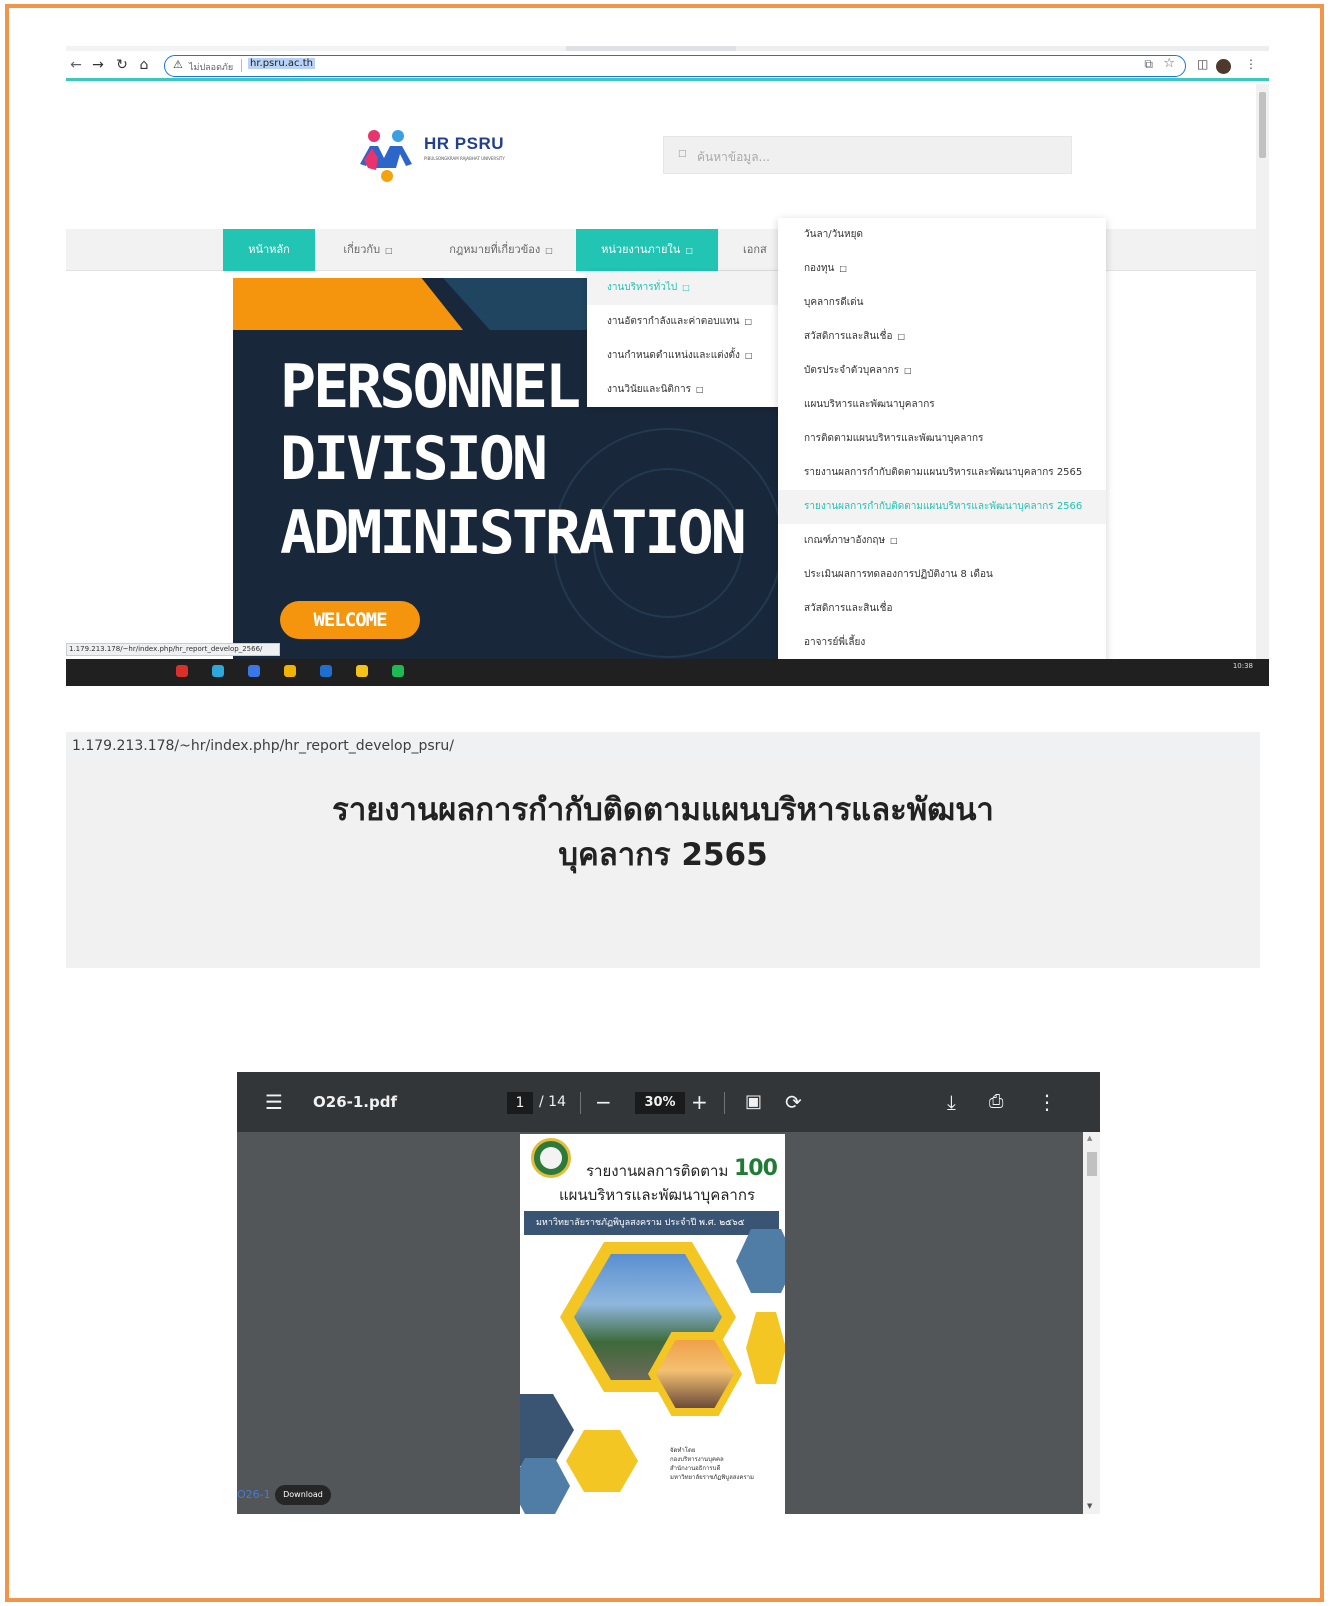 This screenshot has height=1606, width=1330. What do you see at coordinates (942, 541) in the screenshot?
I see `submenu-item-english-criteria: เกณฑ์ภาษาอังกฤษ □` at bounding box center [942, 541].